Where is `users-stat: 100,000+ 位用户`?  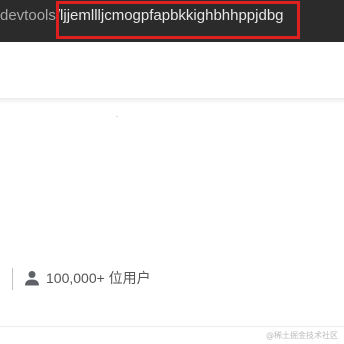
users-stat: 100,000+ 位用户 is located at coordinates (87, 278).